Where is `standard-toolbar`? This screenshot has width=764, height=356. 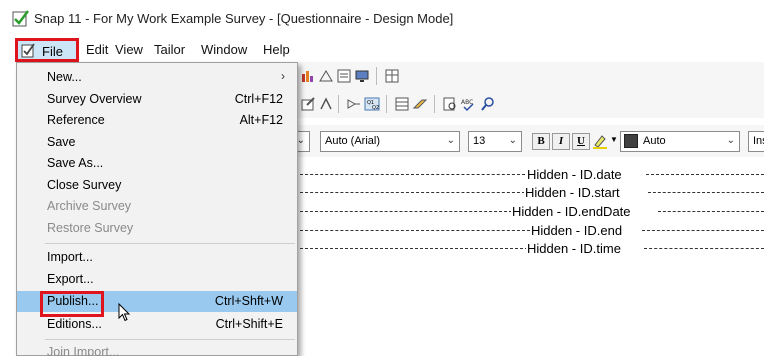
standard-toolbar is located at coordinates (531, 76).